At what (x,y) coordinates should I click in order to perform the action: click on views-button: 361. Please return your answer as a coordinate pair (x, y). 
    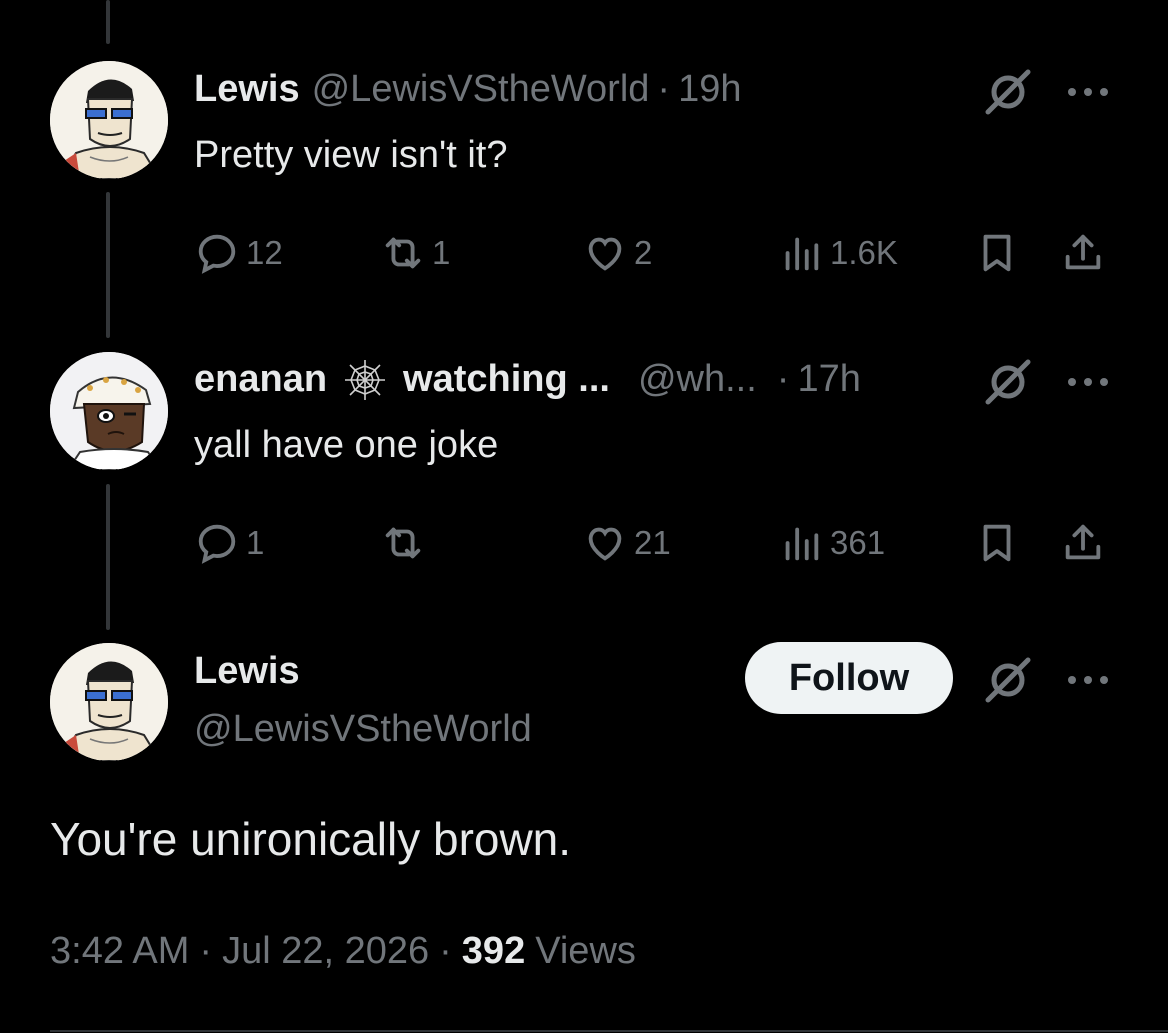
    Looking at the image, I should click on (831, 543).